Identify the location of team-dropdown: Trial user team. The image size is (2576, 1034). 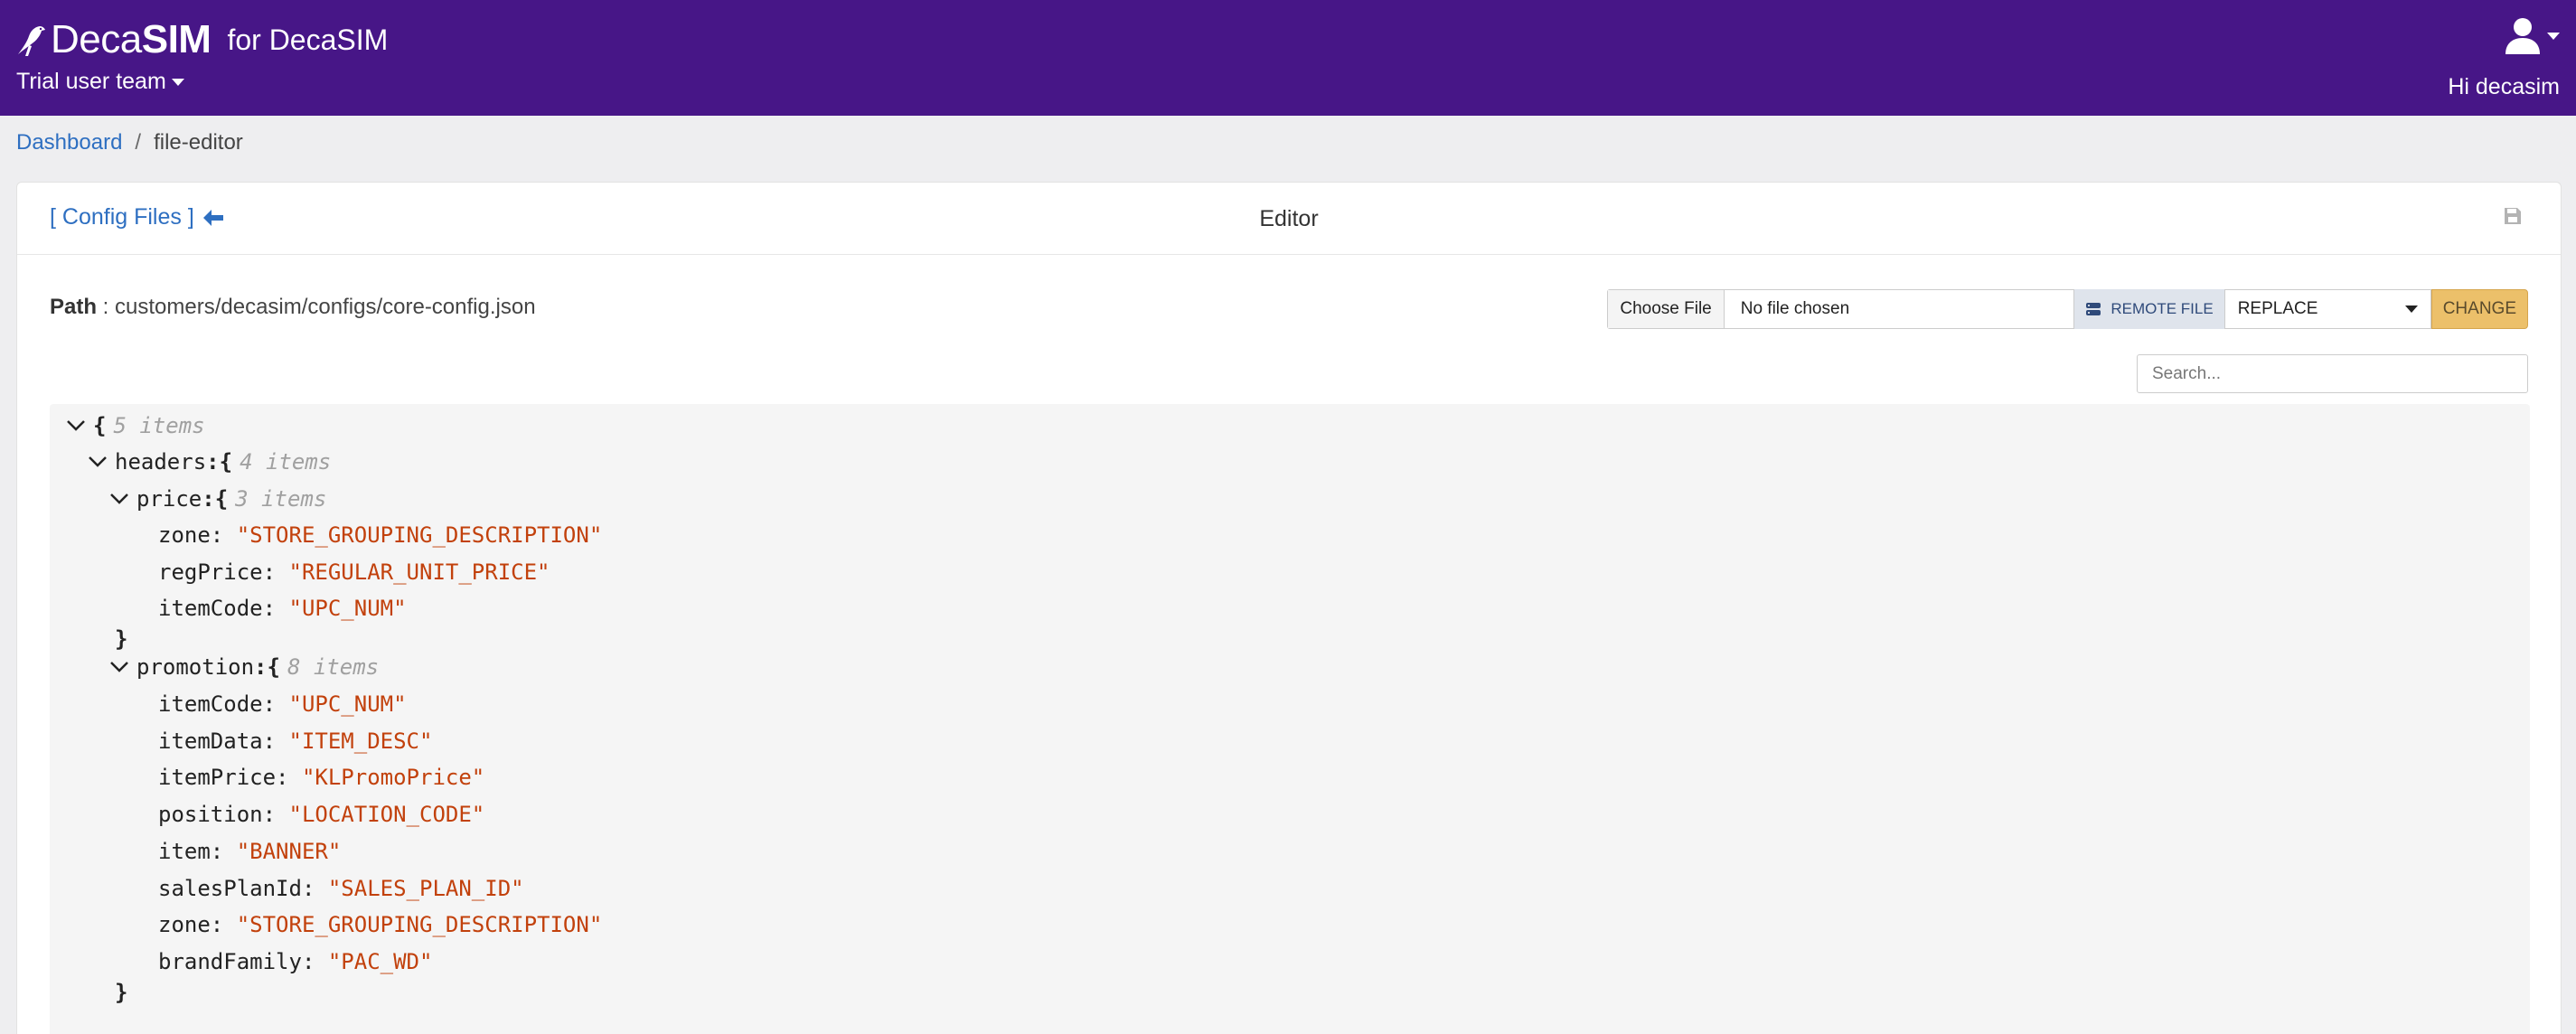
(100, 82).